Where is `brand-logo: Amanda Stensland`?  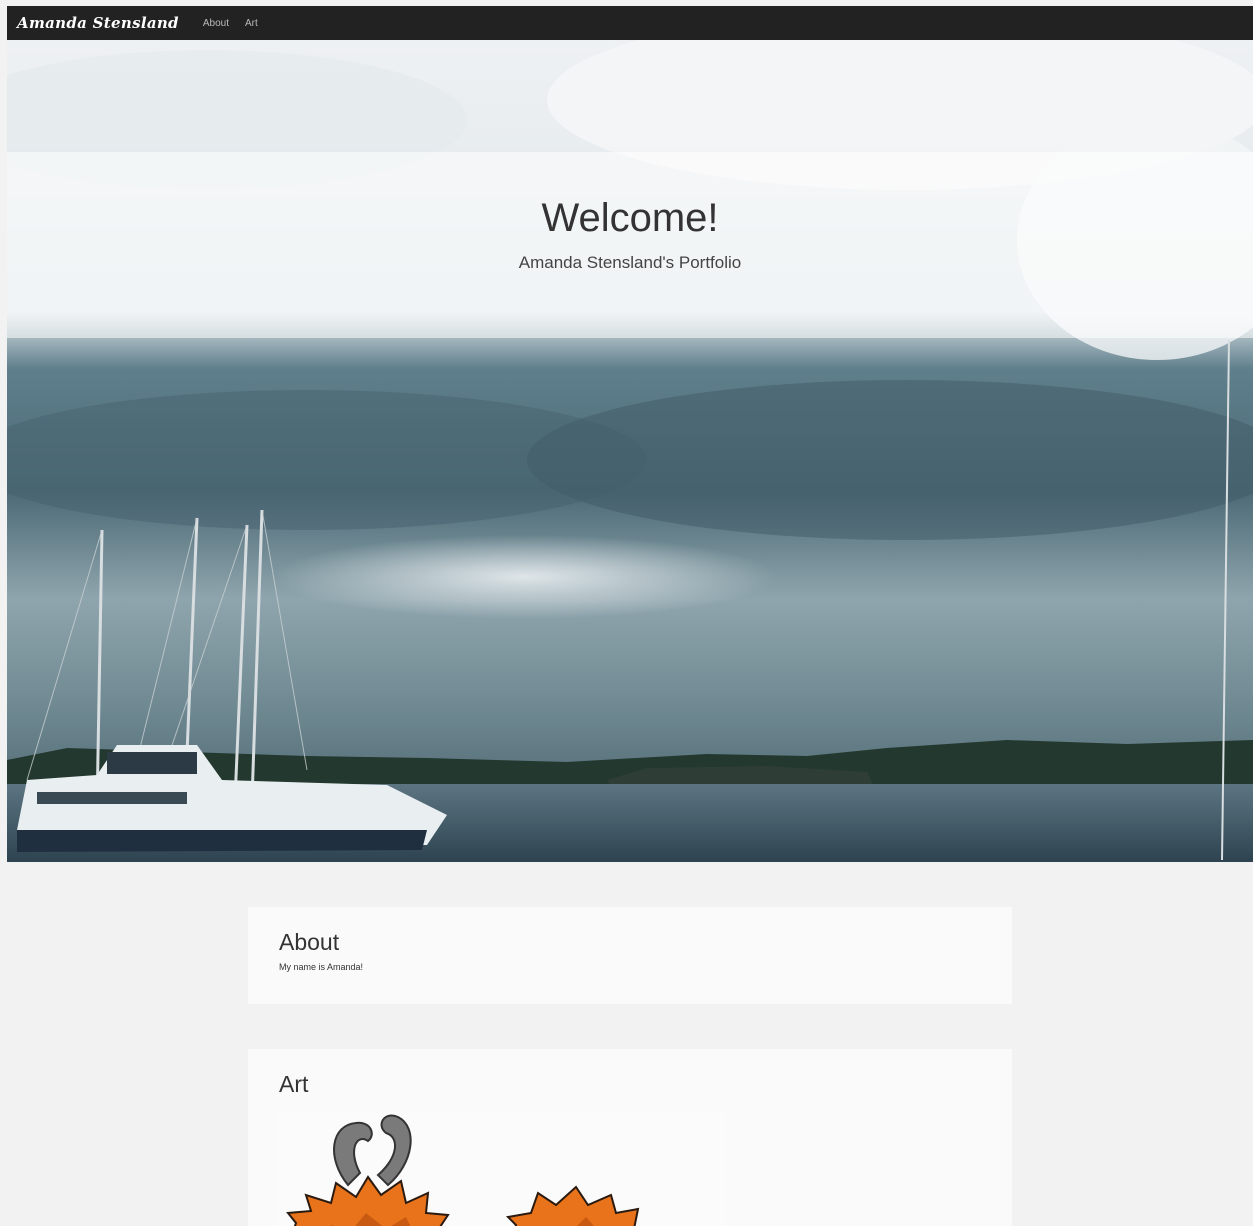
brand-logo: Amanda Stensland is located at coordinates (93, 23).